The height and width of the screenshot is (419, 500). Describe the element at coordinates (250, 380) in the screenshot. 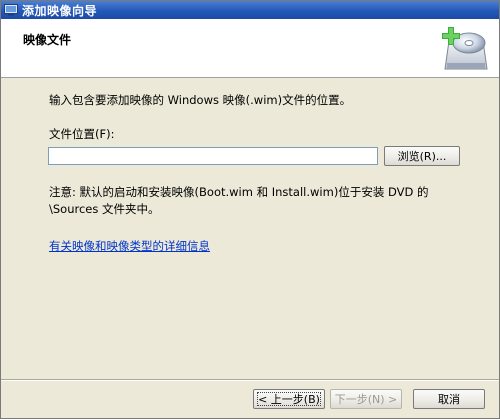

I see `footer-divider` at that location.